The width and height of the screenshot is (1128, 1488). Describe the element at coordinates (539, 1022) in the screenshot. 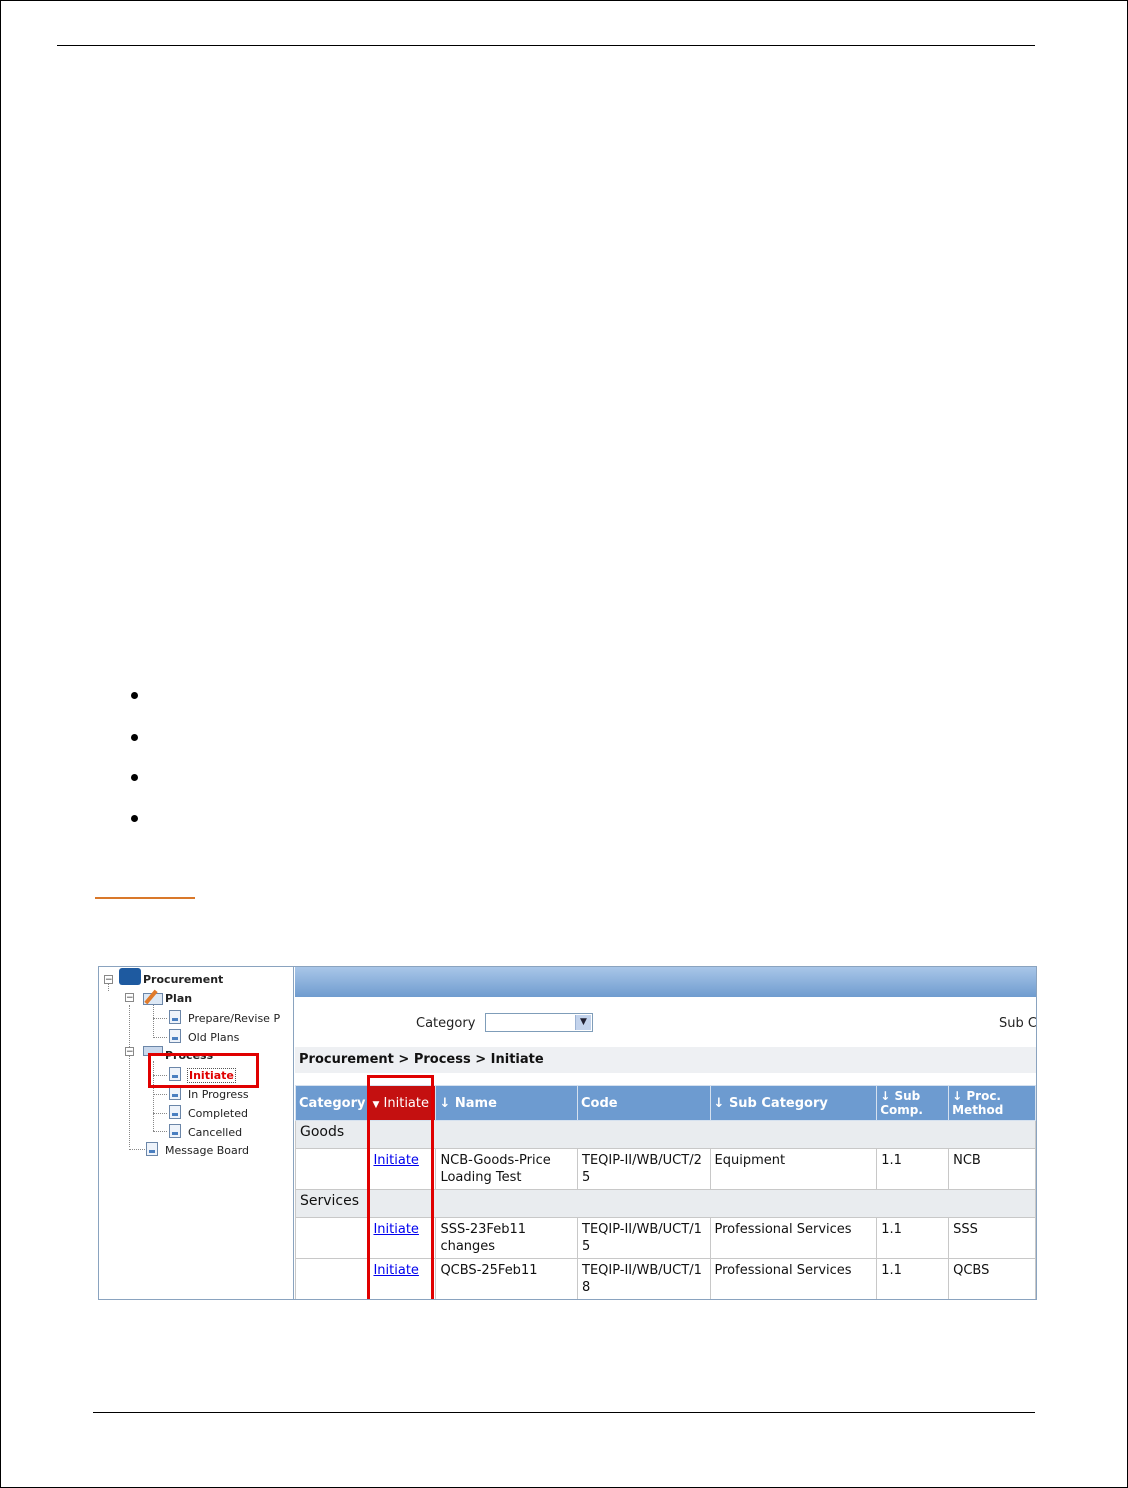

I see `category-select: ▼` at that location.